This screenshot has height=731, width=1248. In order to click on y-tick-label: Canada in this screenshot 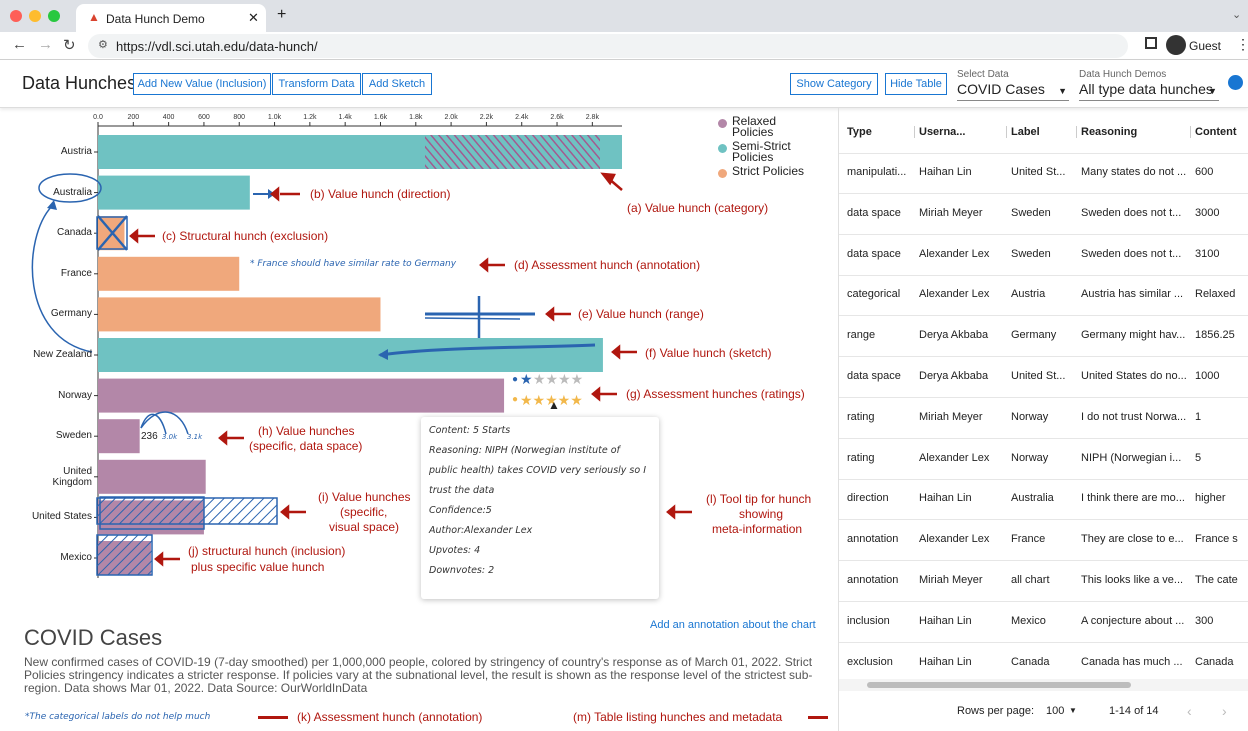, I will do `click(47, 232)`.